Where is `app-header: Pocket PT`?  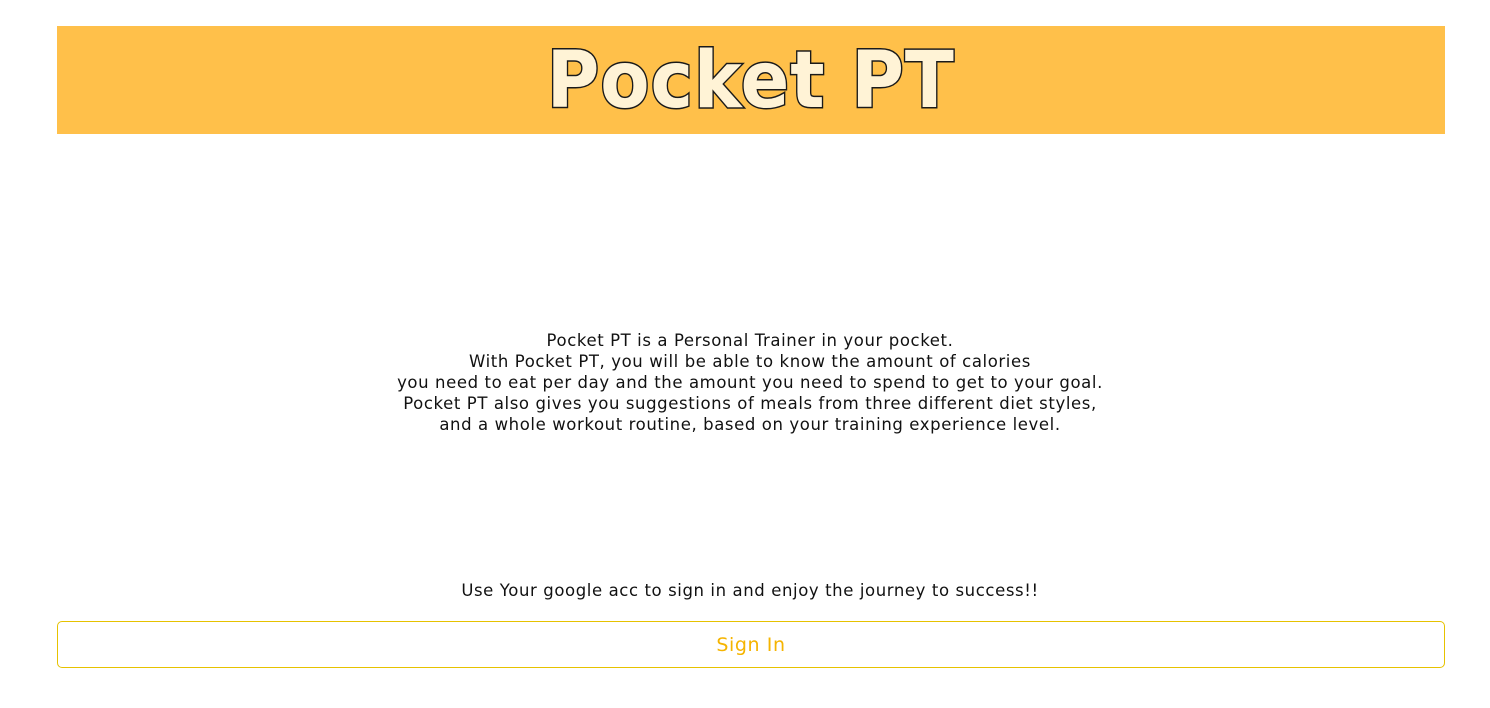
app-header: Pocket PT is located at coordinates (751, 80).